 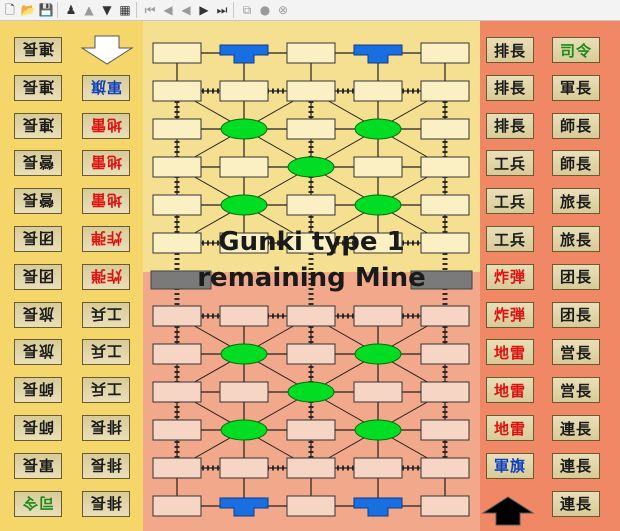 What do you see at coordinates (10, 10) in the screenshot?
I see `new-icon: 🗋` at bounding box center [10, 10].